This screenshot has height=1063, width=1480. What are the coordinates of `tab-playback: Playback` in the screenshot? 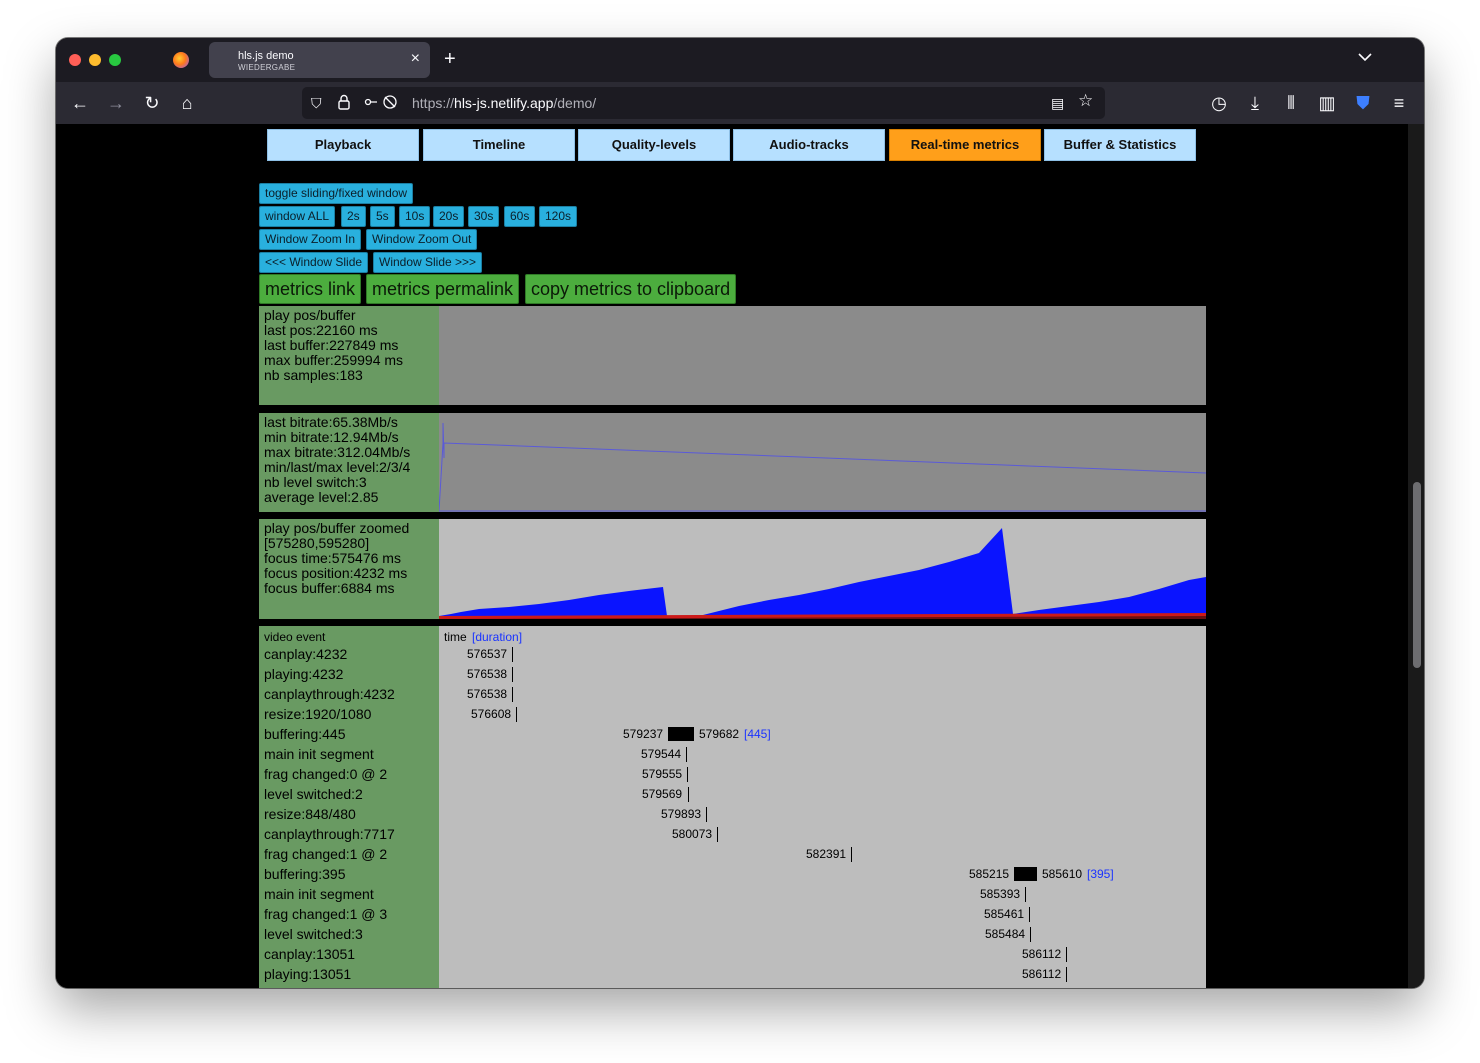 It's located at (343, 145).